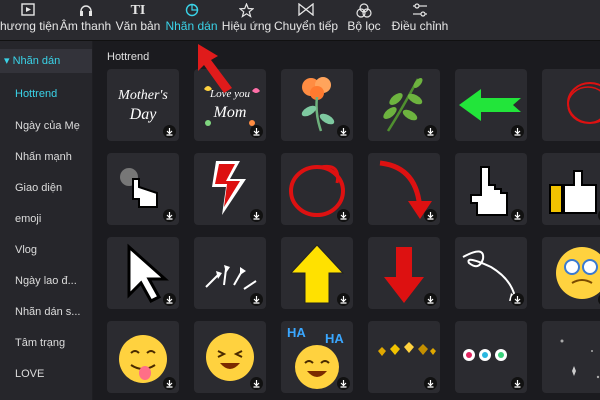 The width and height of the screenshot is (600, 400). Describe the element at coordinates (230, 357) in the screenshot. I see `sticker-laughing-emoji` at that location.